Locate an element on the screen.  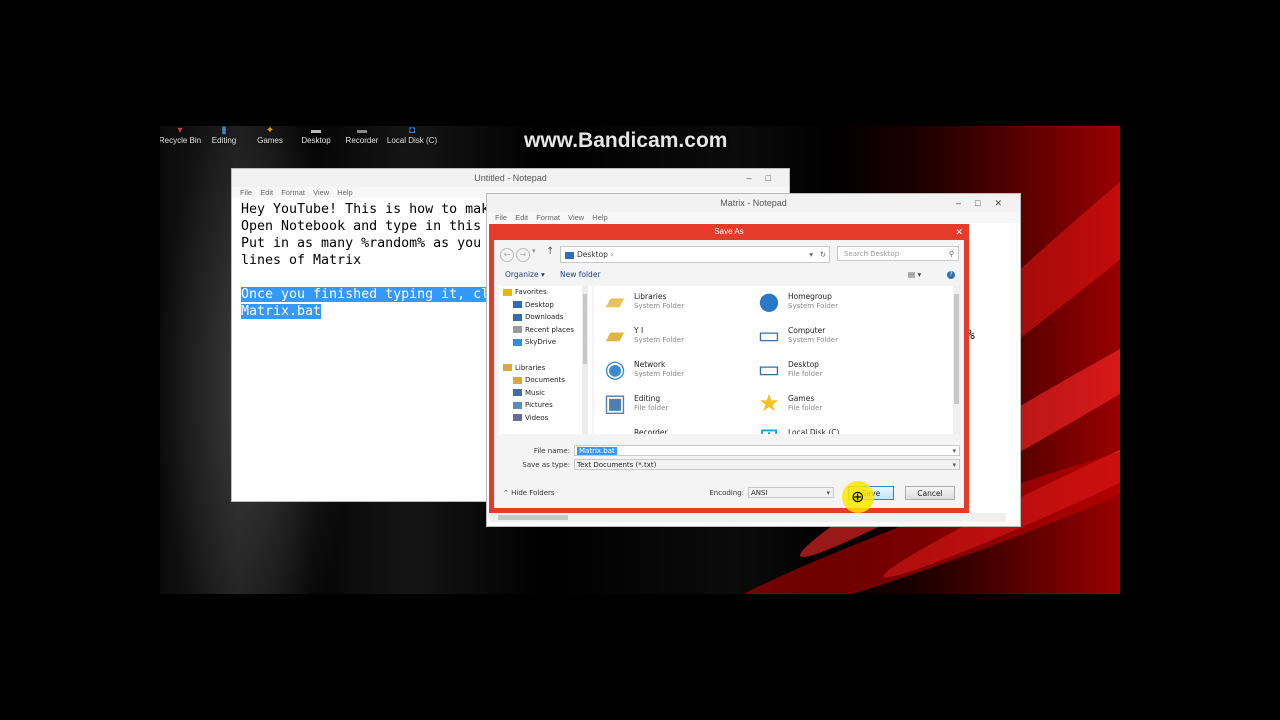
address-bar: Desktop › ▾ ↻ is located at coordinates (695, 254).